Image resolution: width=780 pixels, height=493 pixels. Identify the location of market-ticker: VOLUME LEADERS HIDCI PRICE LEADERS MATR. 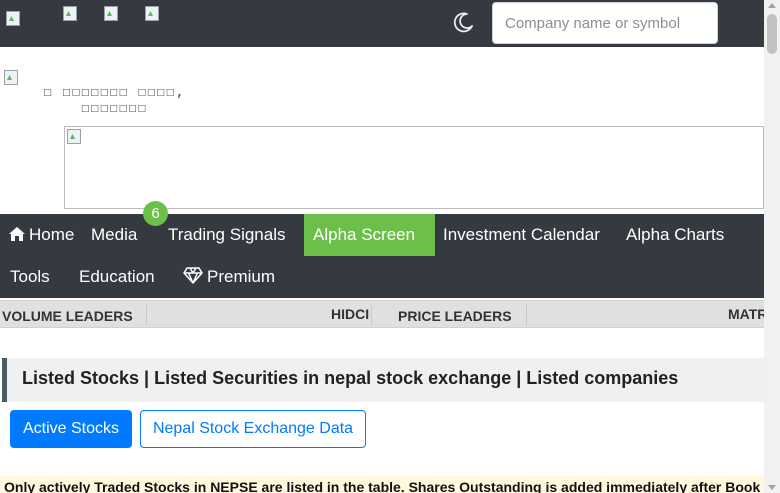
(382, 314).